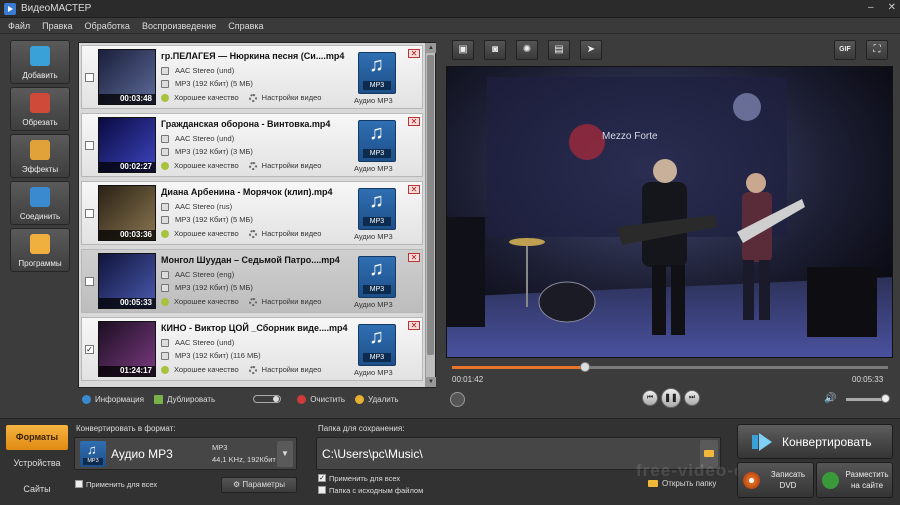 The image size is (900, 505). Describe the element at coordinates (885, 398) in the screenshot. I see `volume-knob` at that location.